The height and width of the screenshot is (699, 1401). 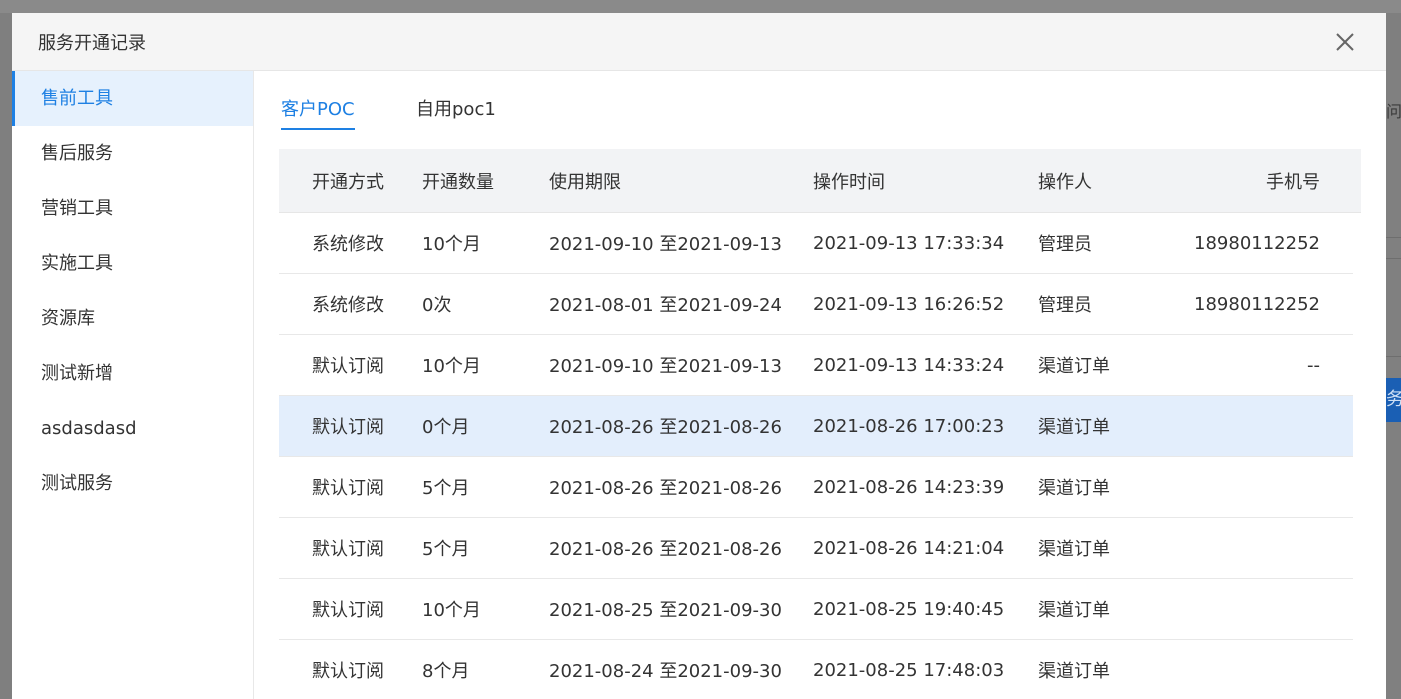 What do you see at coordinates (132, 318) in the screenshot?
I see `sidebar-item: 资源库` at bounding box center [132, 318].